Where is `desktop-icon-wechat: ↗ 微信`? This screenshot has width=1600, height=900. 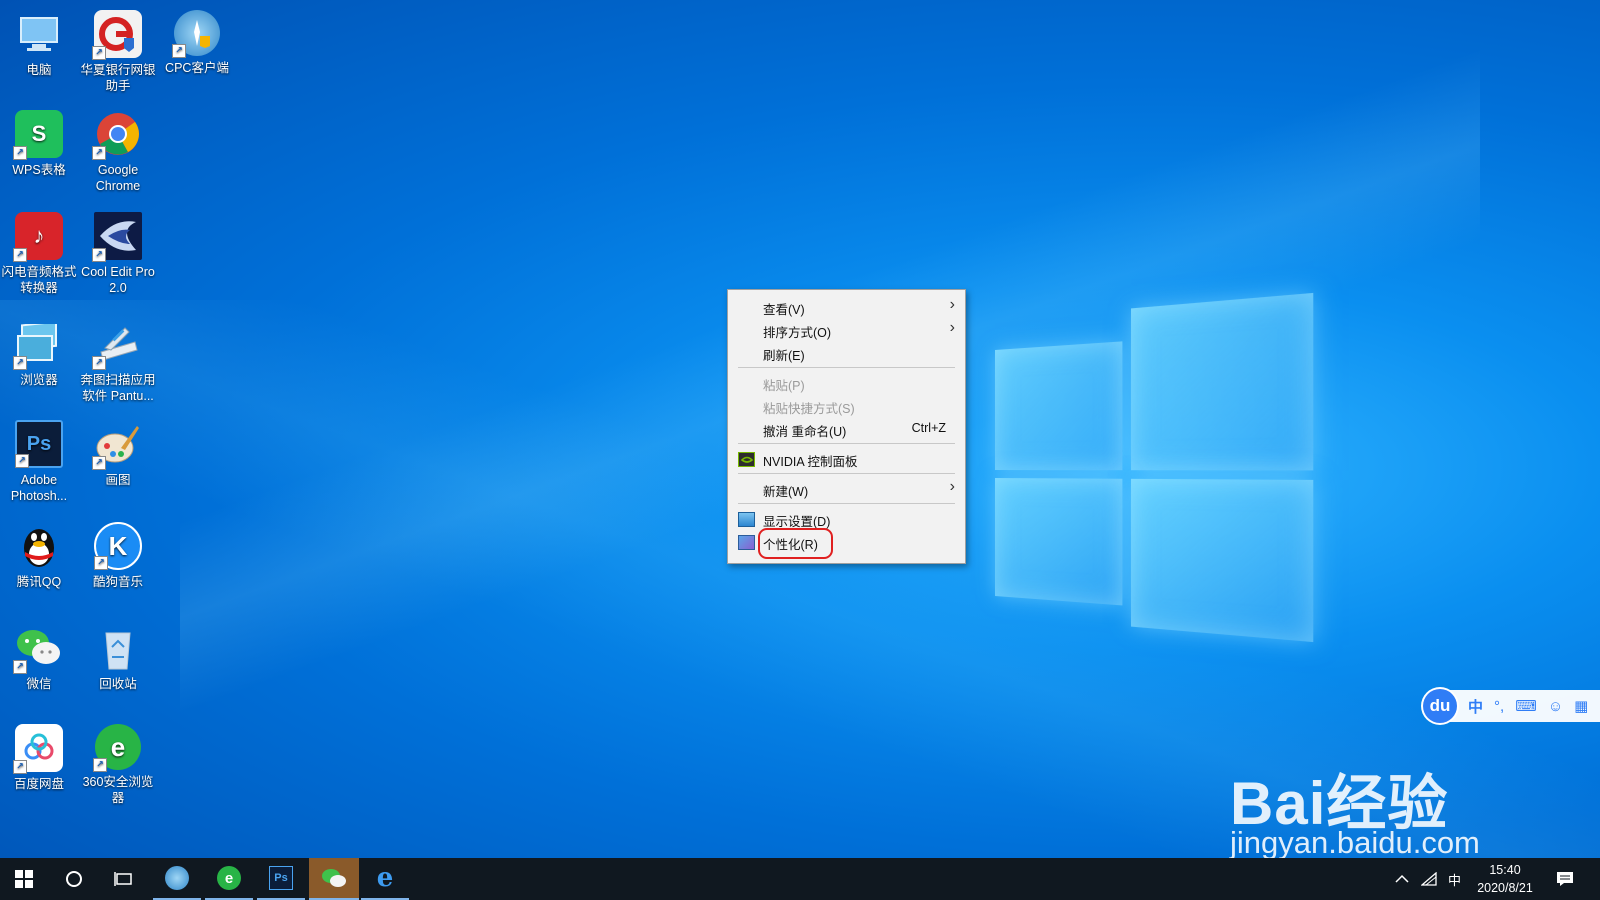 desktop-icon-wechat: ↗ 微信 is located at coordinates (39, 657).